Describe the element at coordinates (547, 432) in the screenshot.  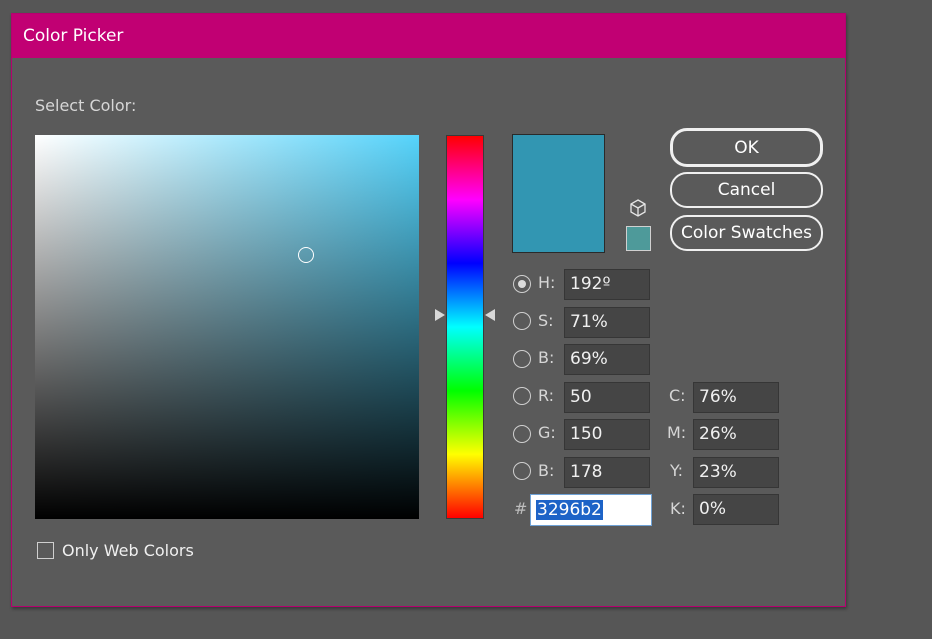
I see `green-label: G:` at that location.